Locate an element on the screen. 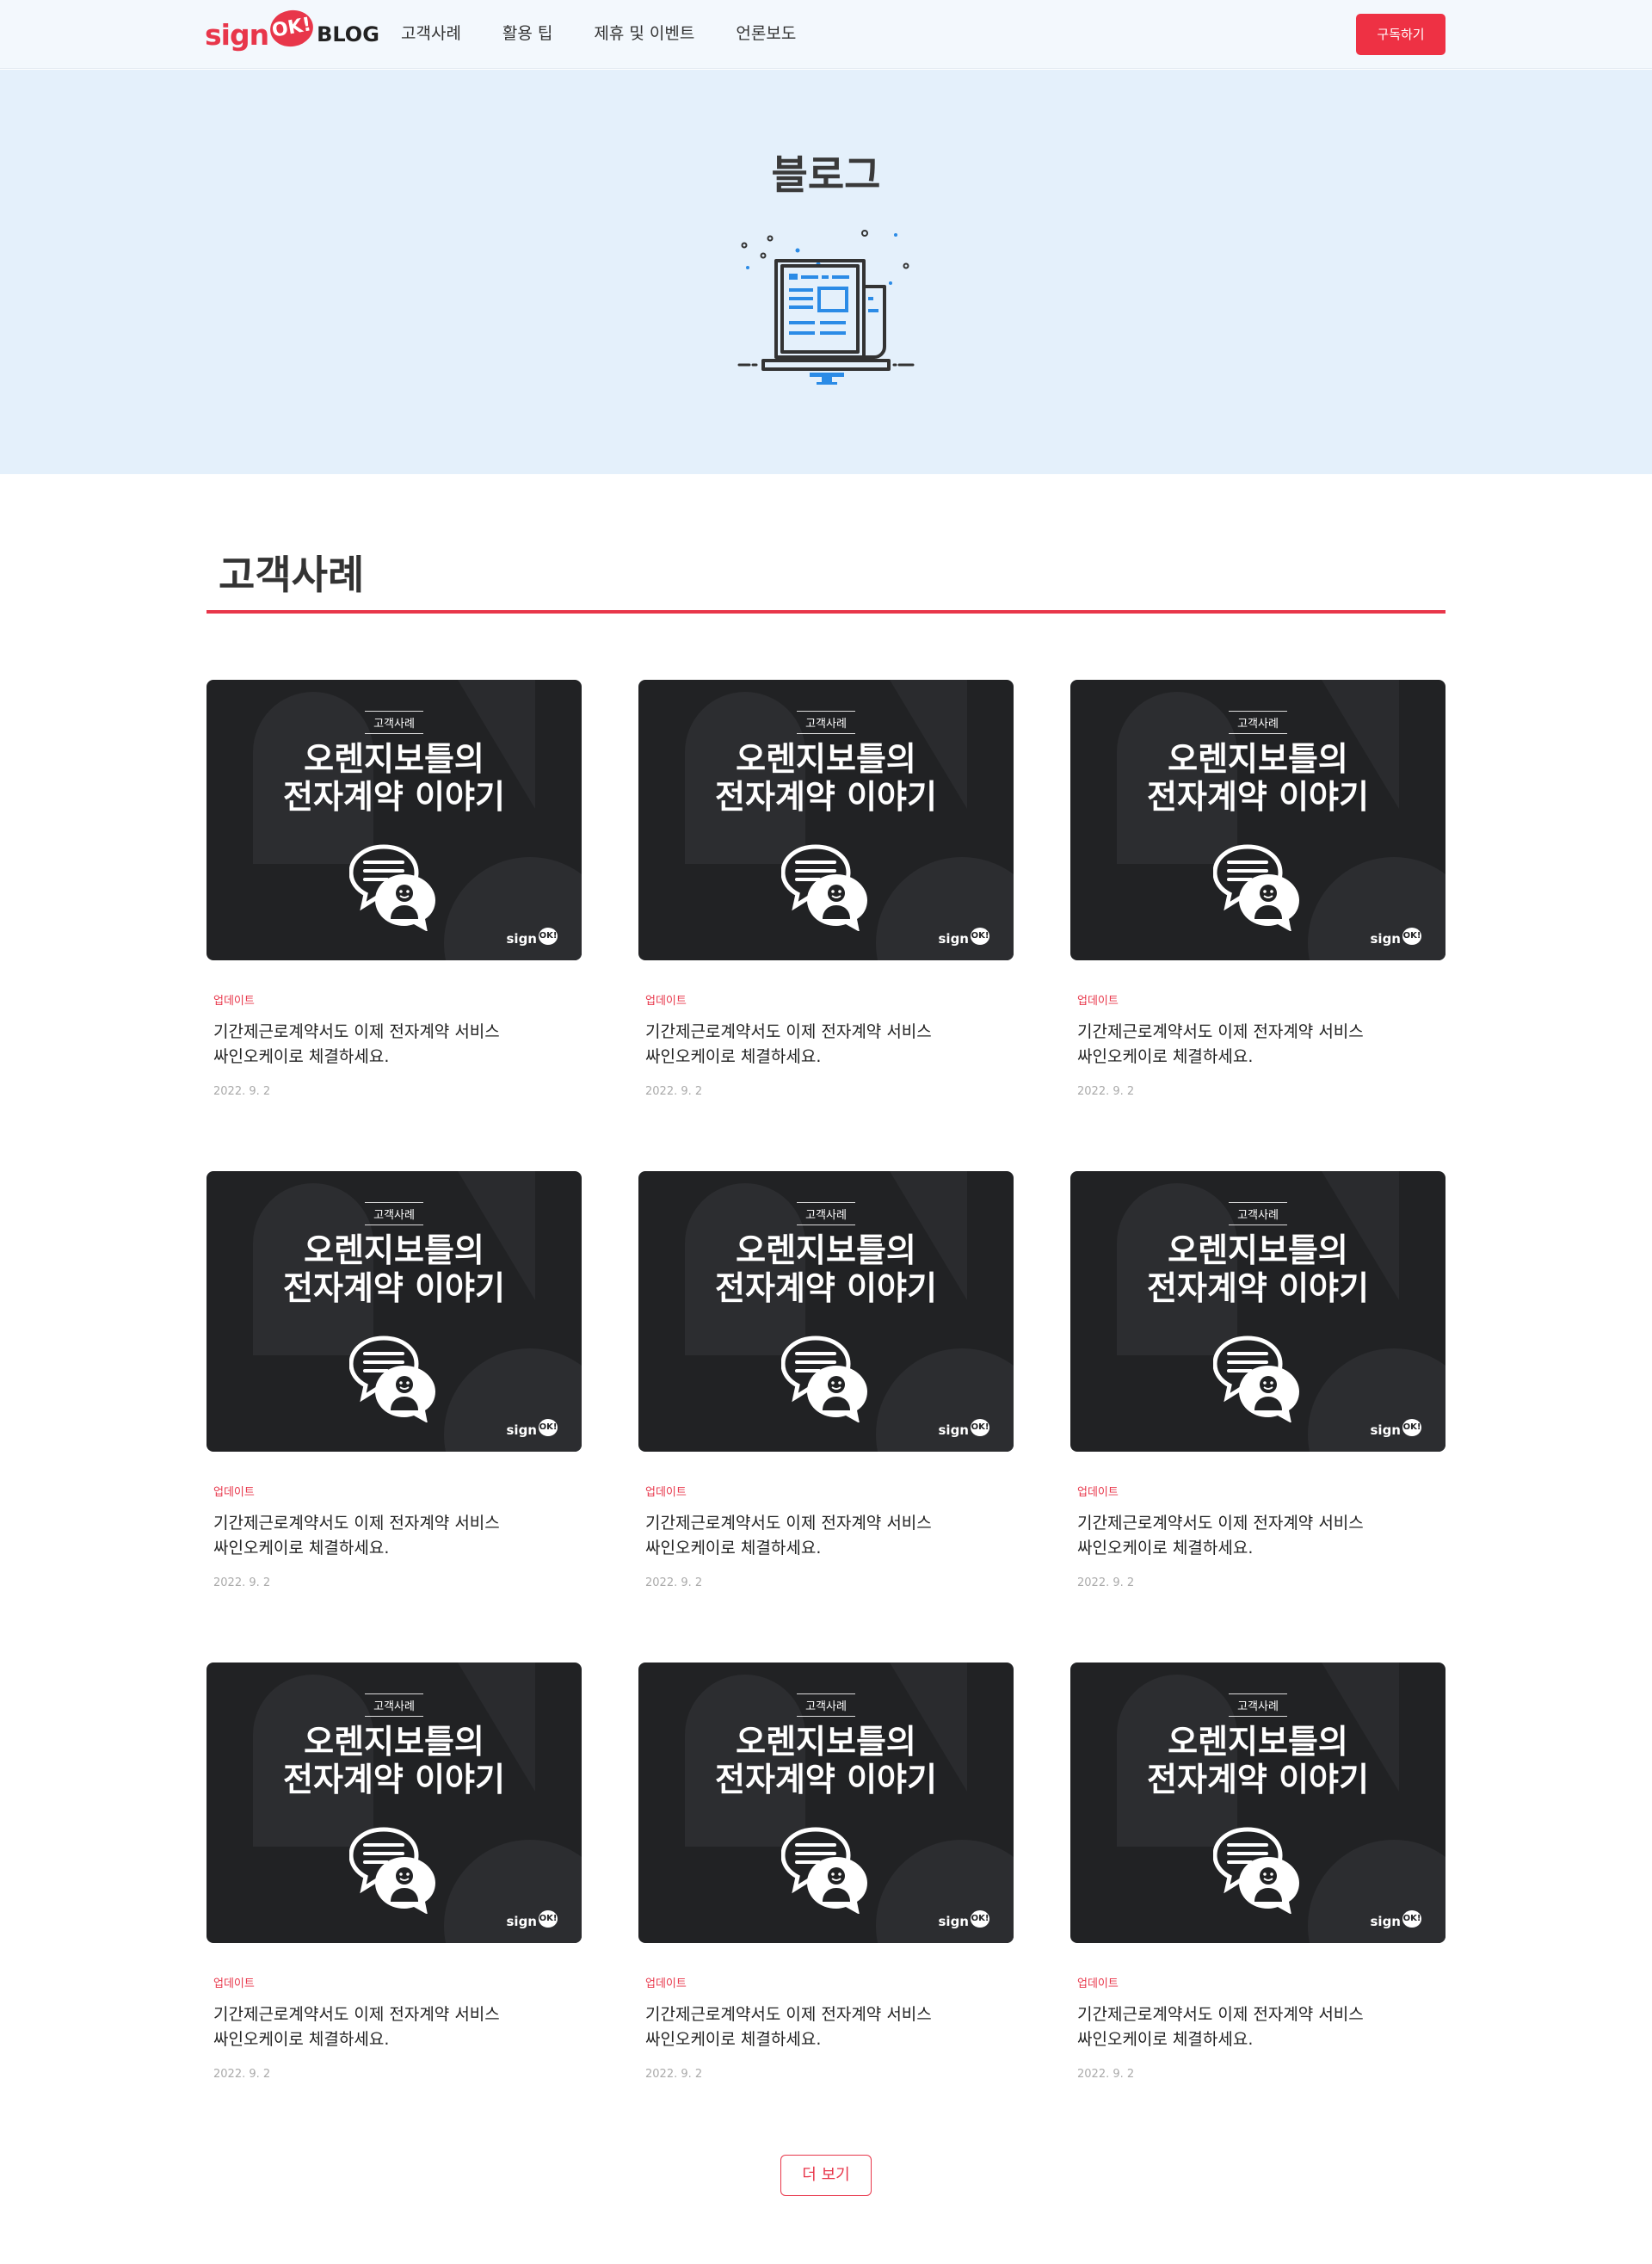  nav-item-tips: 활용 팁 is located at coordinates (527, 32).